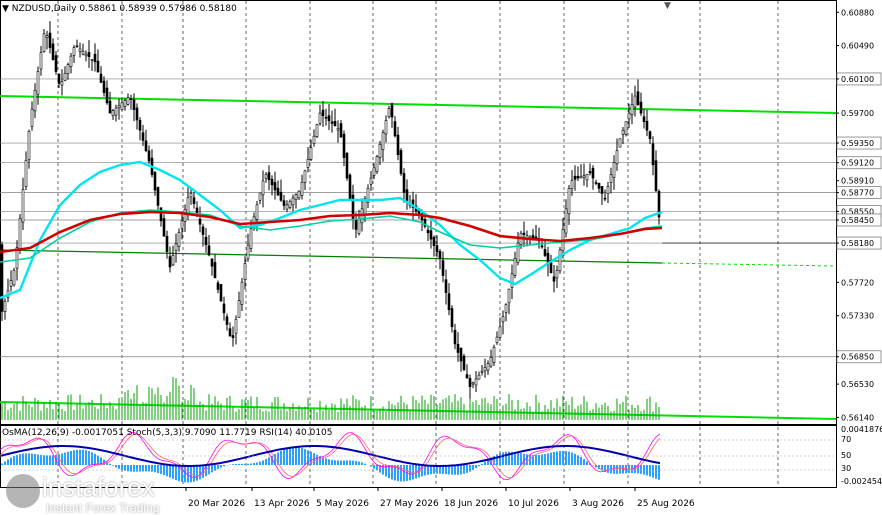 This screenshot has width=882, height=515. Describe the element at coordinates (667, 6) in the screenshot. I see `close-icon: ▼` at that location.